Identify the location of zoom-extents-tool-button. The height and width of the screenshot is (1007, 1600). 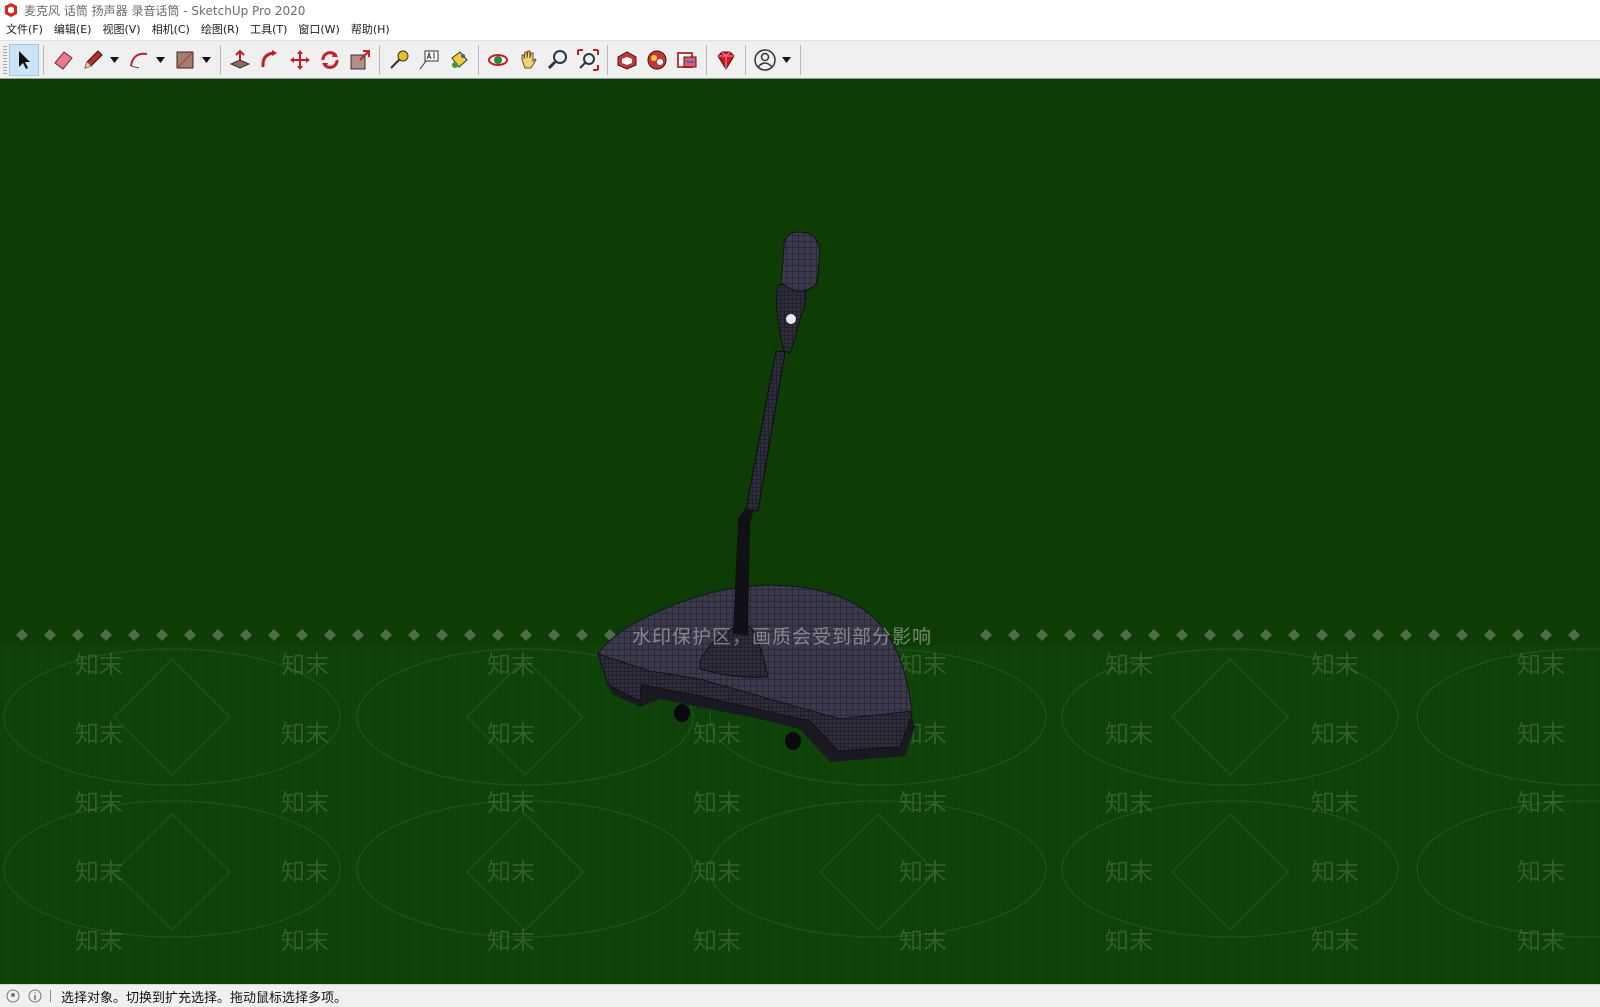
(588, 60).